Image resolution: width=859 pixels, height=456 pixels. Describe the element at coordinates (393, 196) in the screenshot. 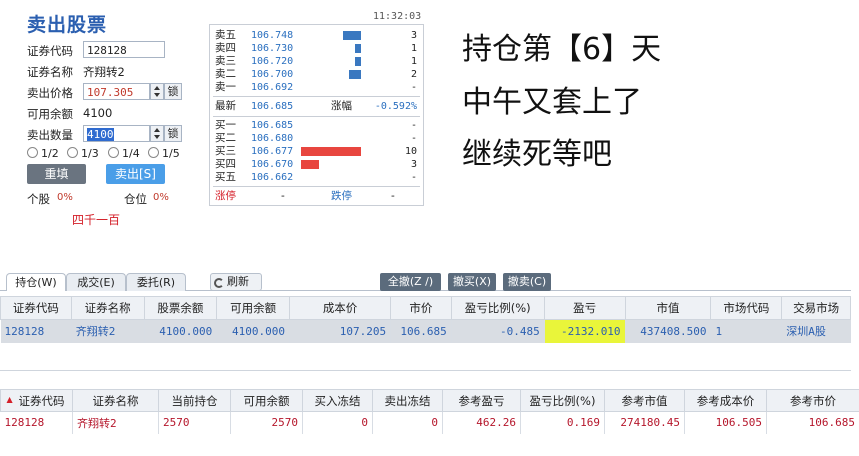

I see `limit-down-value: -` at that location.